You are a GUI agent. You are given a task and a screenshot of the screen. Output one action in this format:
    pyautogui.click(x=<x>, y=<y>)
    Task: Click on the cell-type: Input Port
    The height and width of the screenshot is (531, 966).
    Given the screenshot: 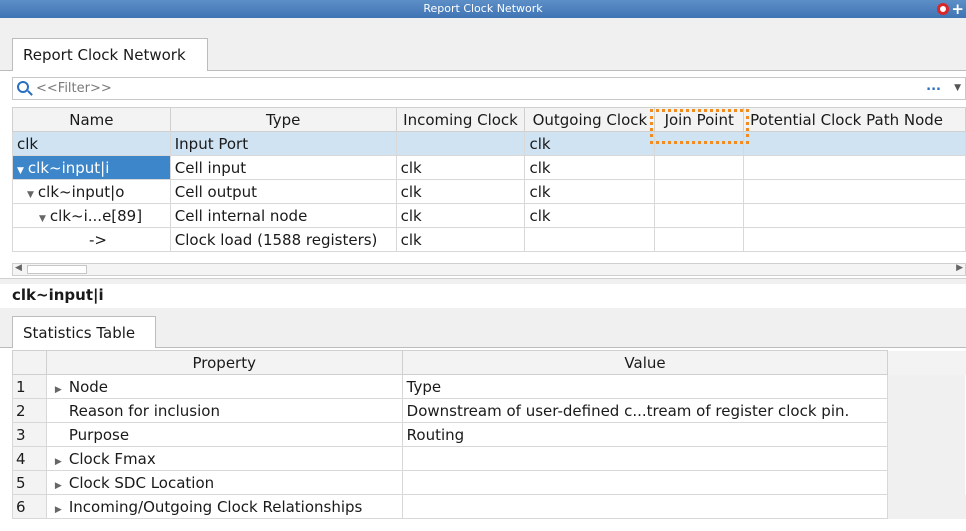 What is the action you would take?
    pyautogui.click(x=283, y=143)
    